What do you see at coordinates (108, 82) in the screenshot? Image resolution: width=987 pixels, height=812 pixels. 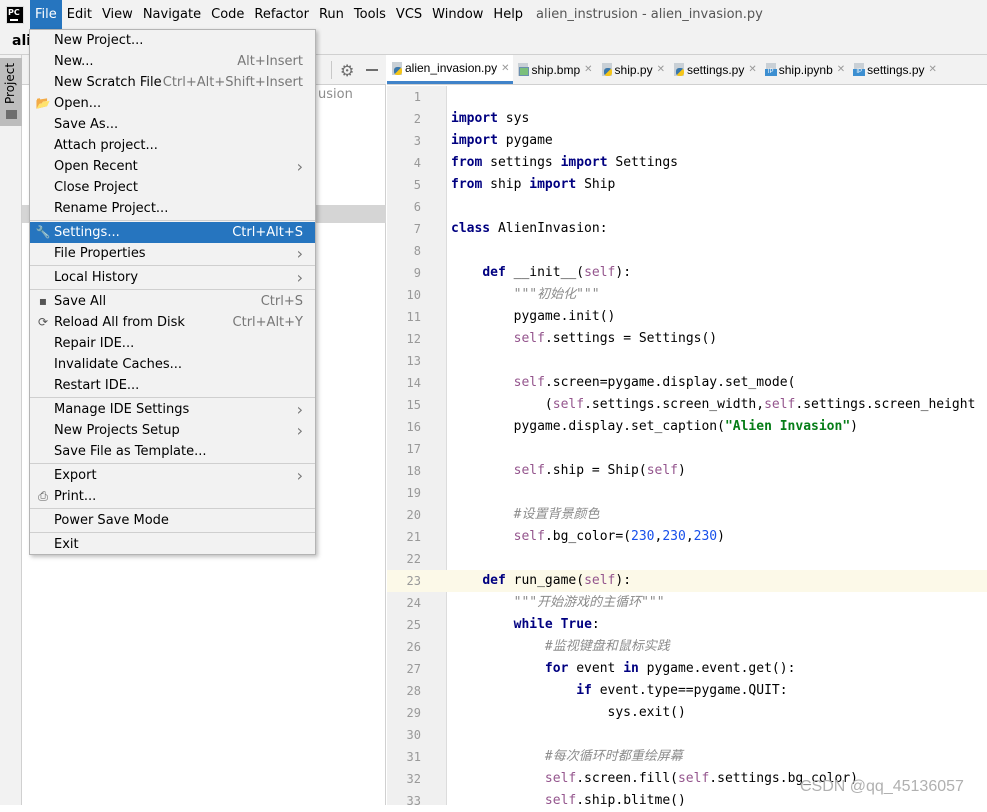 I see `menu-item-label: New Scratch File` at bounding box center [108, 82].